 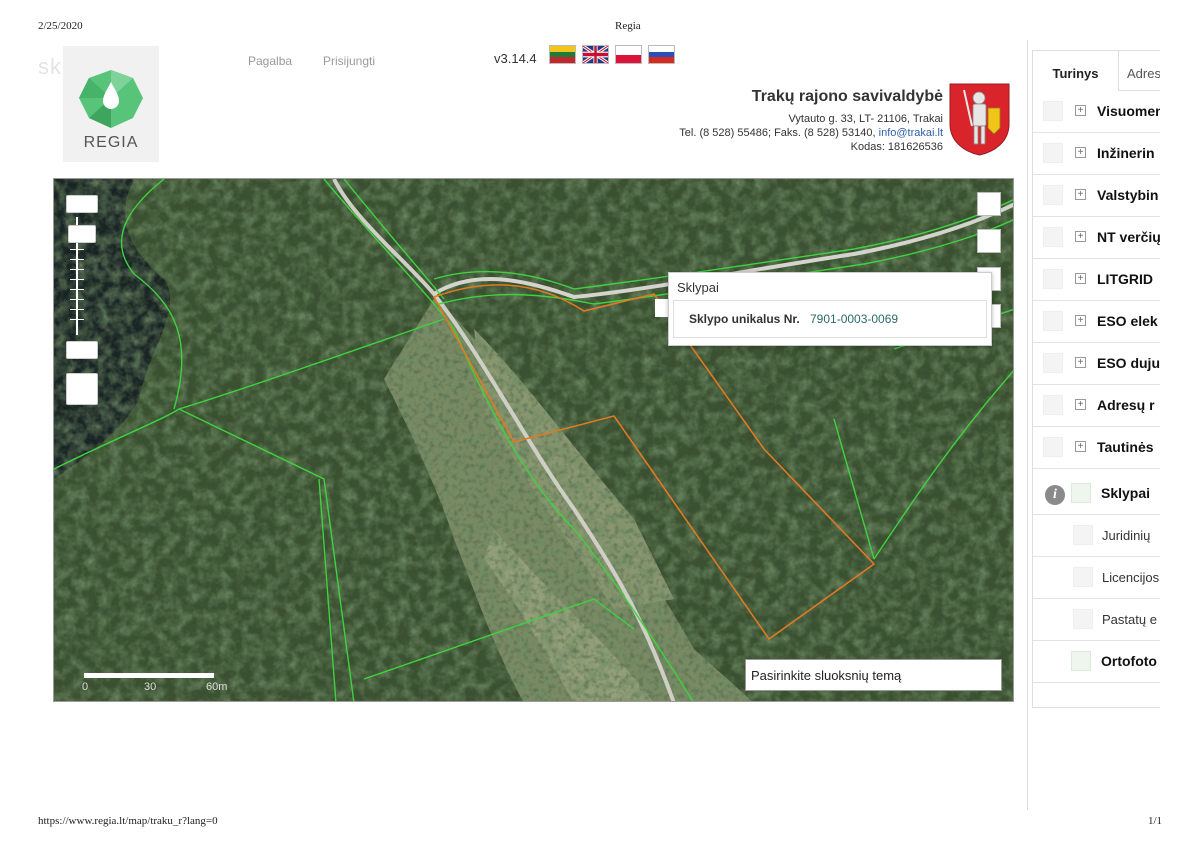 I want to click on print-title: Regia, so click(x=628, y=26).